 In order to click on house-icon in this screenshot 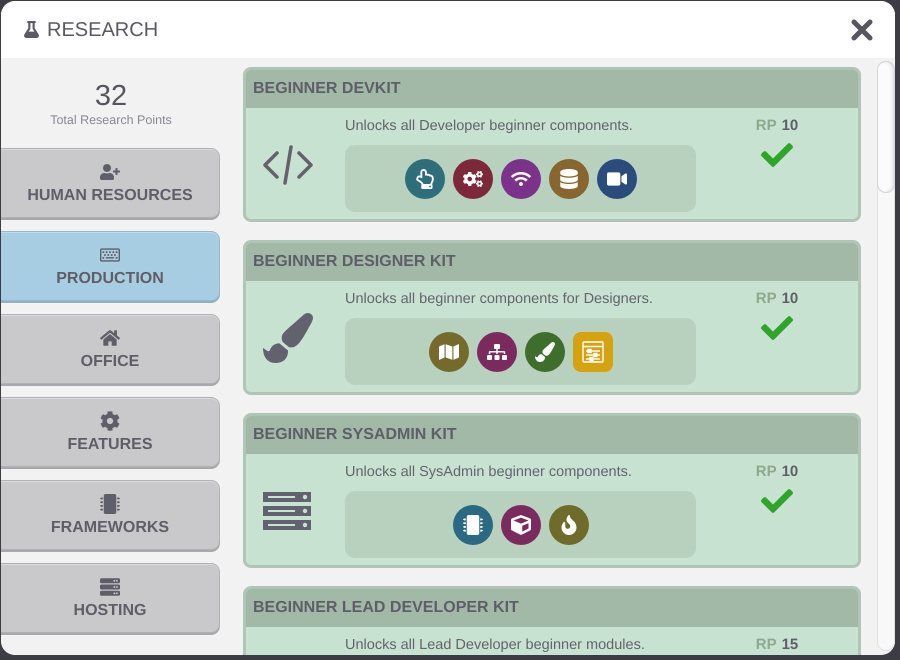, I will do `click(110, 338)`.